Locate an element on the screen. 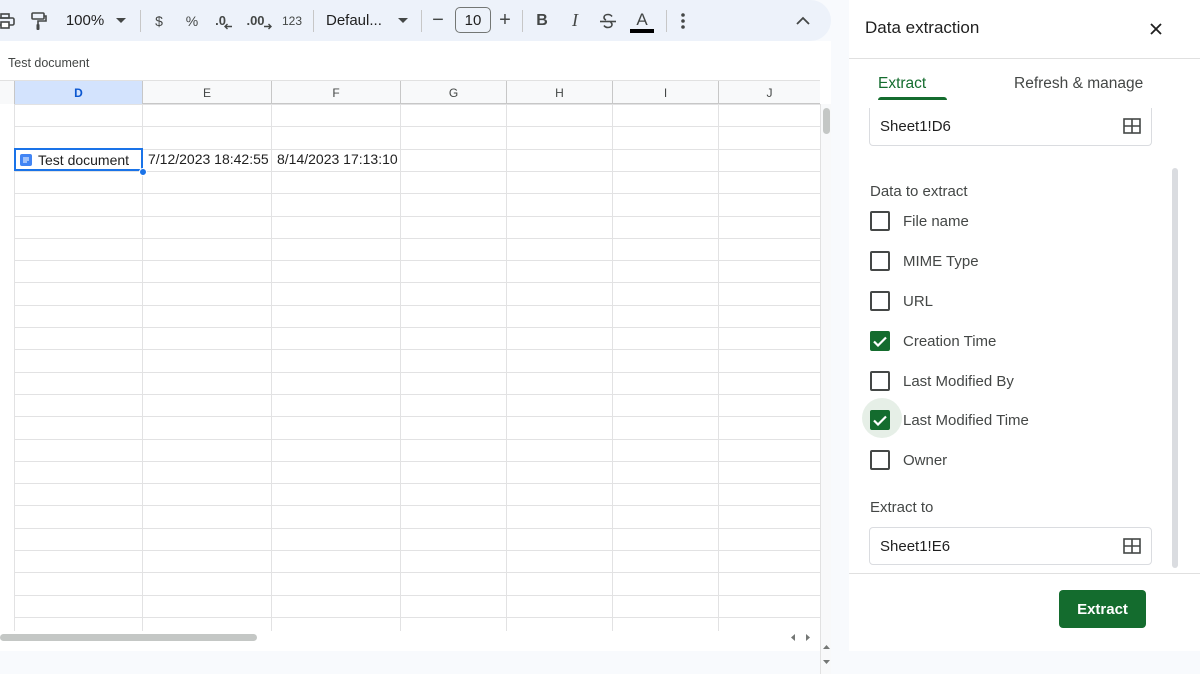 This screenshot has height=674, width=1200. column-header-d: D is located at coordinates (79, 92).